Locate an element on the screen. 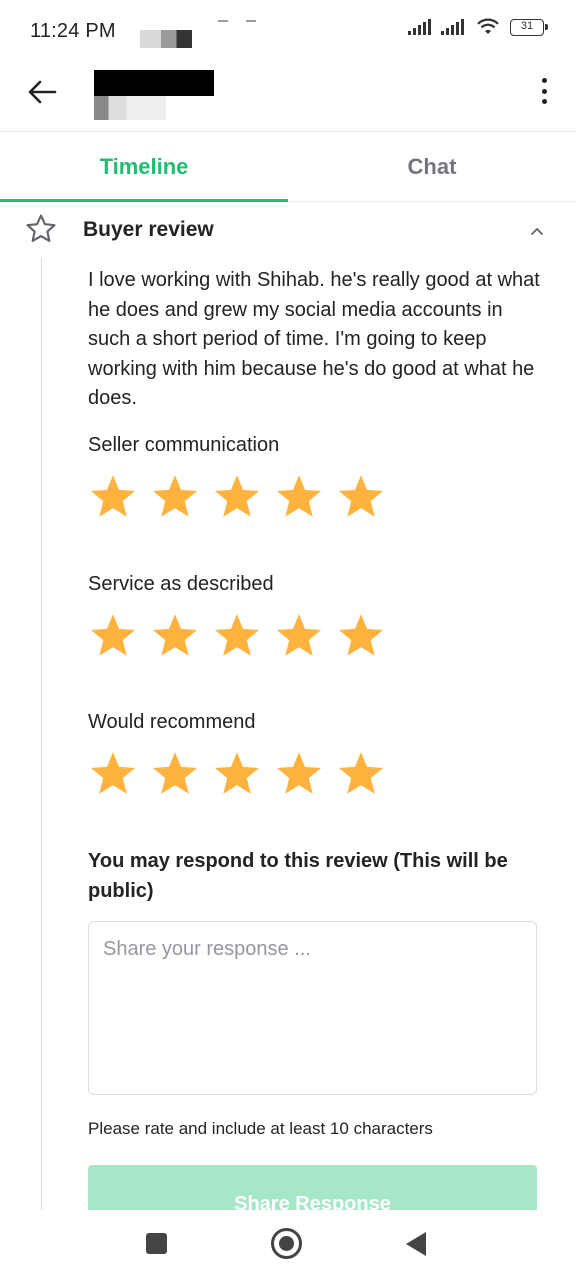 The width and height of the screenshot is (576, 1280). rating-label-seller-communication: Seller communication is located at coordinates (184, 445).